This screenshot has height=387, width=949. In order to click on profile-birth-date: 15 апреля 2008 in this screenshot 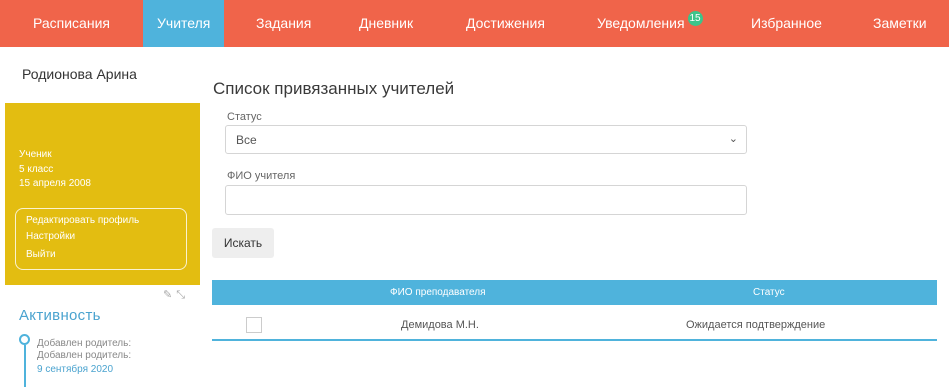, I will do `click(55, 183)`.